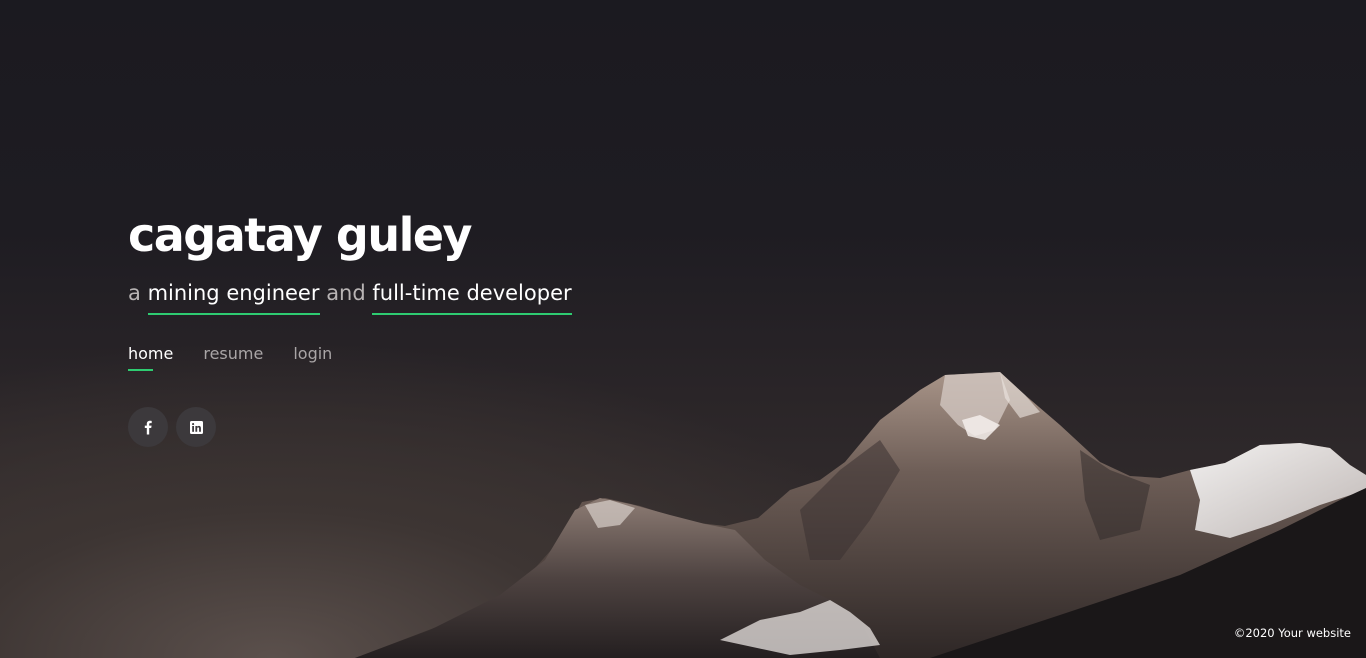 The height and width of the screenshot is (658, 1366). Describe the element at coordinates (150, 357) in the screenshot. I see `nav-item-home: home` at that location.